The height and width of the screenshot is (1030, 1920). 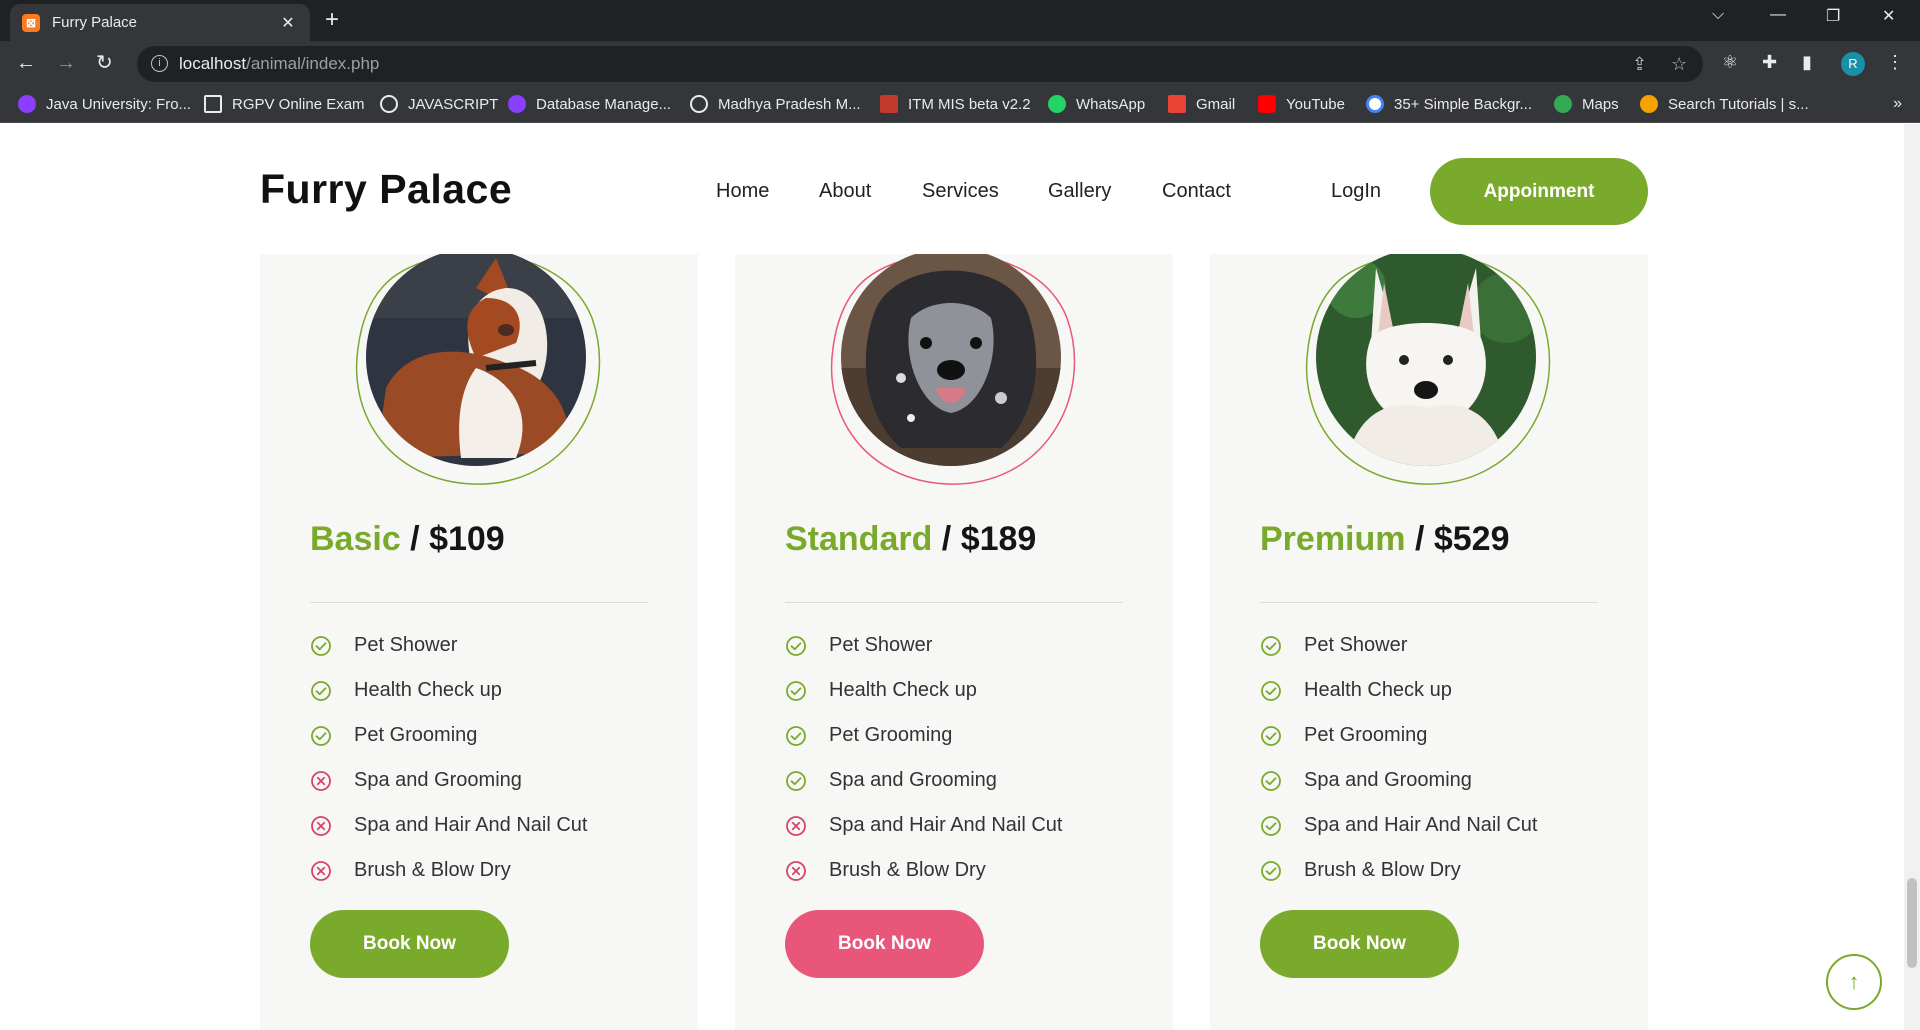 What do you see at coordinates (913, 780) in the screenshot?
I see `feature-label: Spa and Grooming` at bounding box center [913, 780].